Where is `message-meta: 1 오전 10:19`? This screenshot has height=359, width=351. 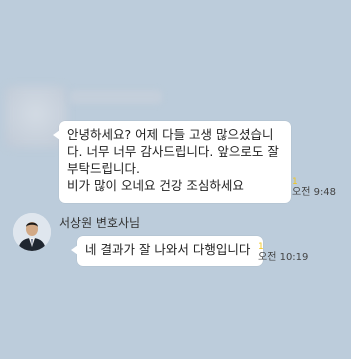
message-meta: 1 오전 10:19 is located at coordinates (283, 253).